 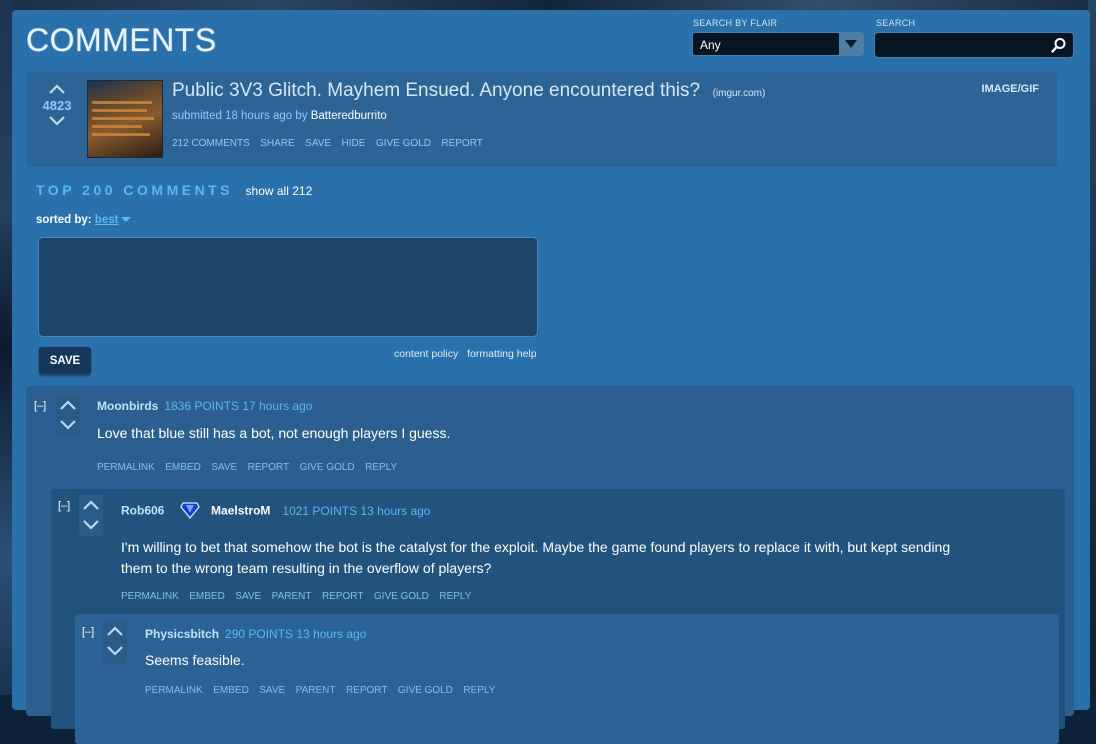 I want to click on post-meta-prefix: submitted 18 hours ago by, so click(x=240, y=116).